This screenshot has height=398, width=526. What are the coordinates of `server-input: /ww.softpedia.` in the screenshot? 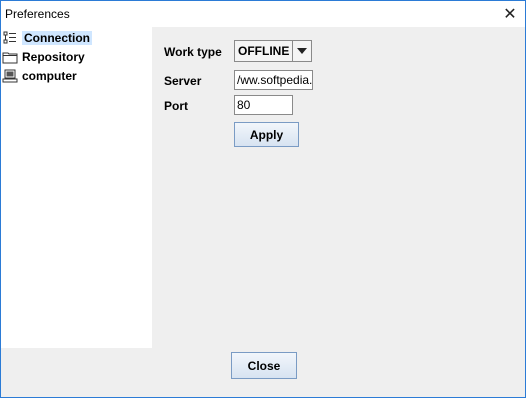 It's located at (273, 80).